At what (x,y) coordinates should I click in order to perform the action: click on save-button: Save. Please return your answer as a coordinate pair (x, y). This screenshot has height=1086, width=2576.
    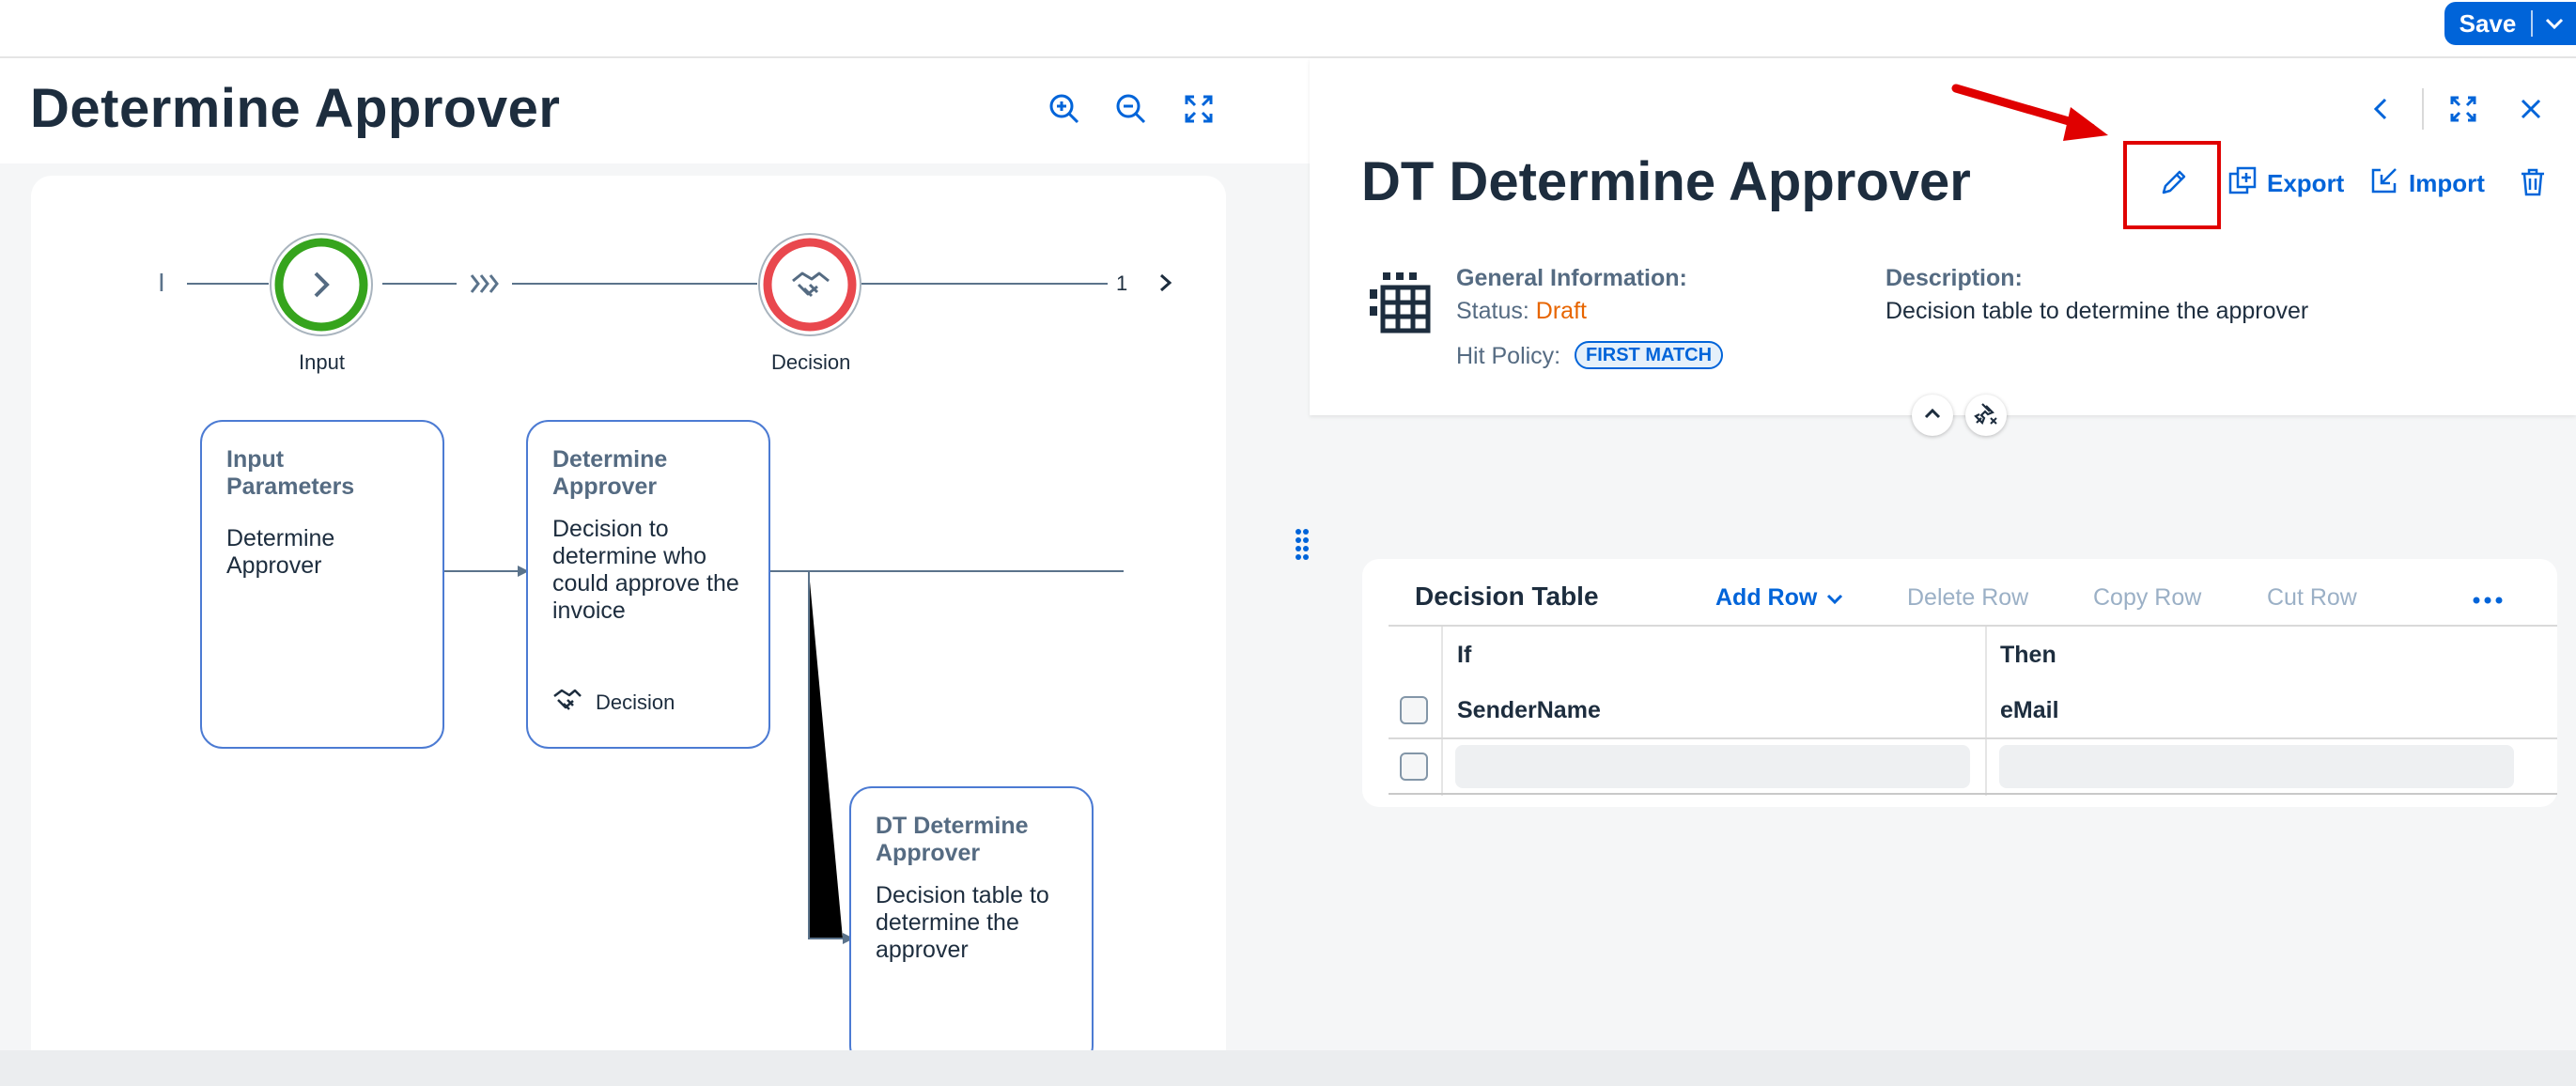
    Looking at the image, I should click on (2487, 24).